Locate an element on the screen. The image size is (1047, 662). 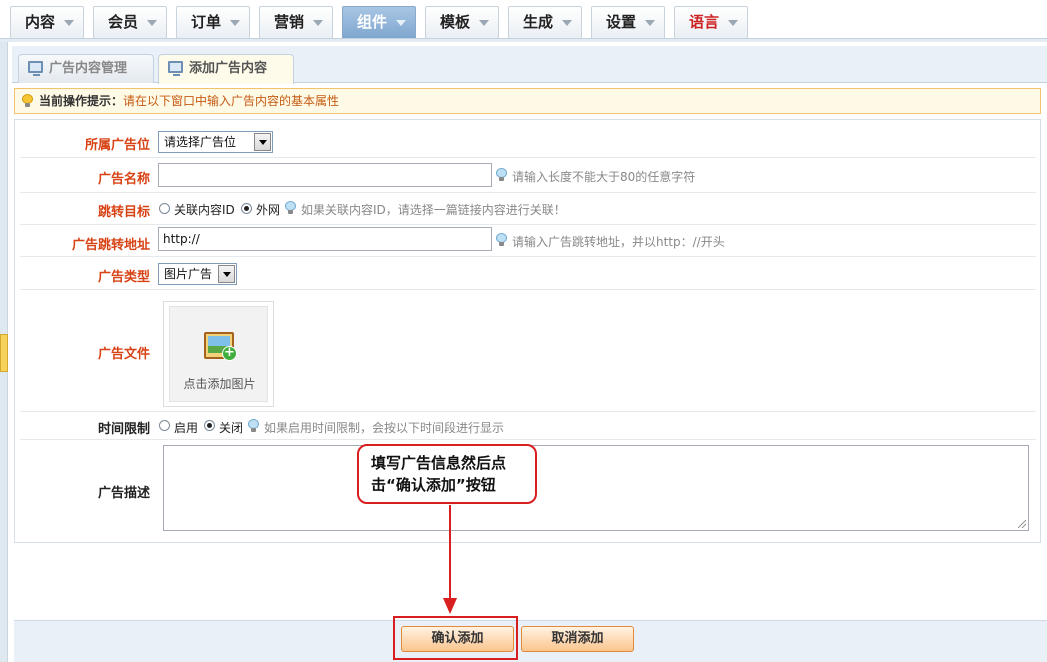
name-label: 广告名称 is located at coordinates (123, 179).